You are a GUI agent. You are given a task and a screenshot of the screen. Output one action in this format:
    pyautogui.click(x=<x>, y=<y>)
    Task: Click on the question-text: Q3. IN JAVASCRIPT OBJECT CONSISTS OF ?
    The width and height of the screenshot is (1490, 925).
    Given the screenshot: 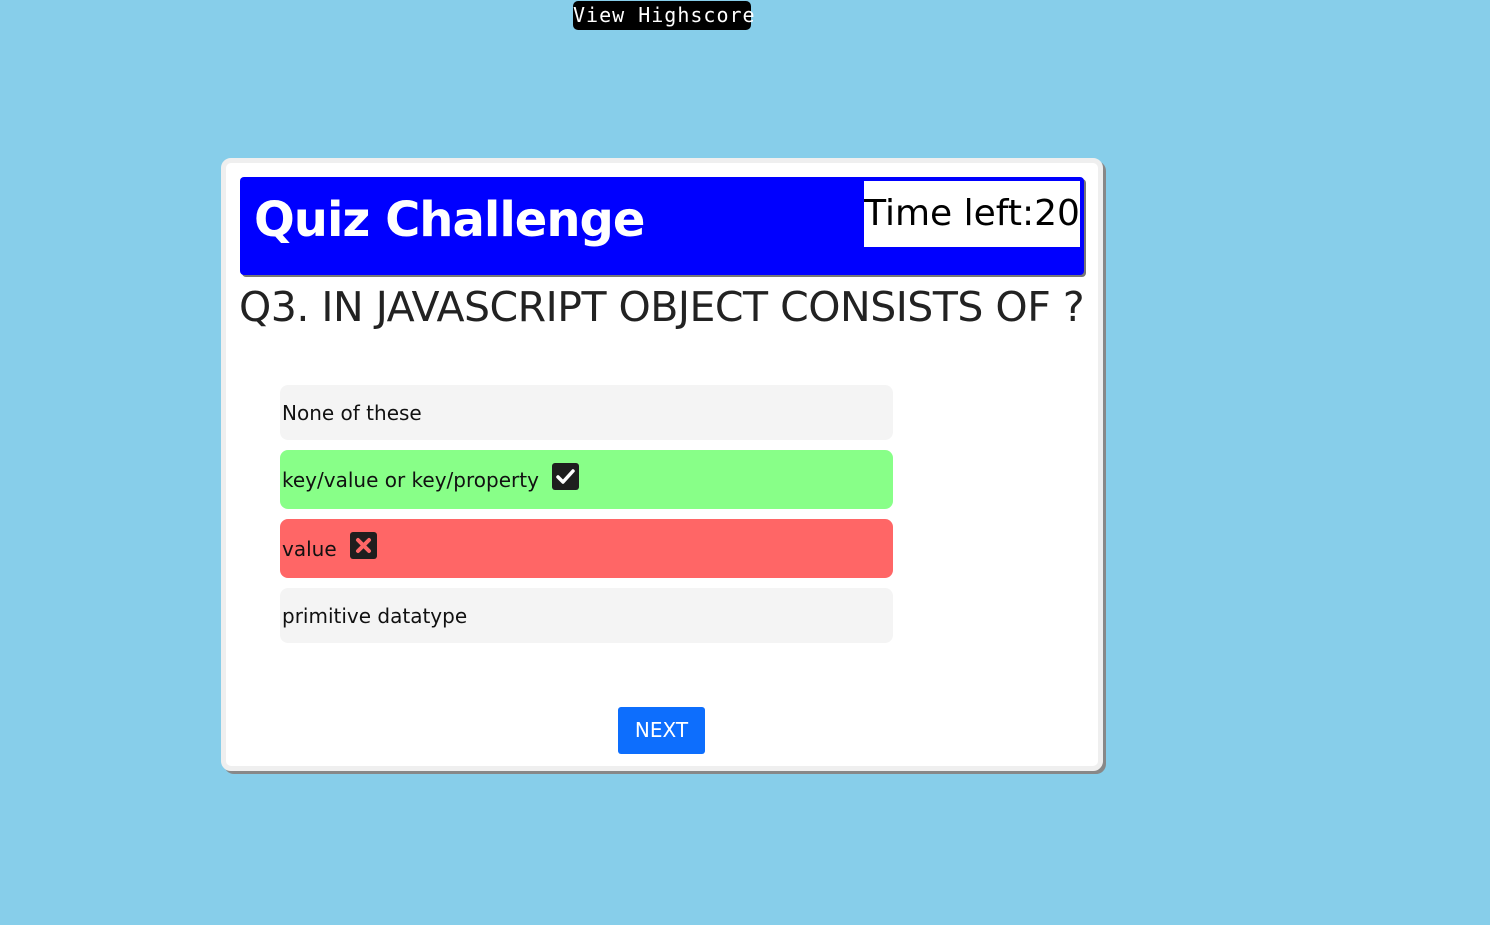 What is the action you would take?
    pyautogui.click(x=662, y=307)
    